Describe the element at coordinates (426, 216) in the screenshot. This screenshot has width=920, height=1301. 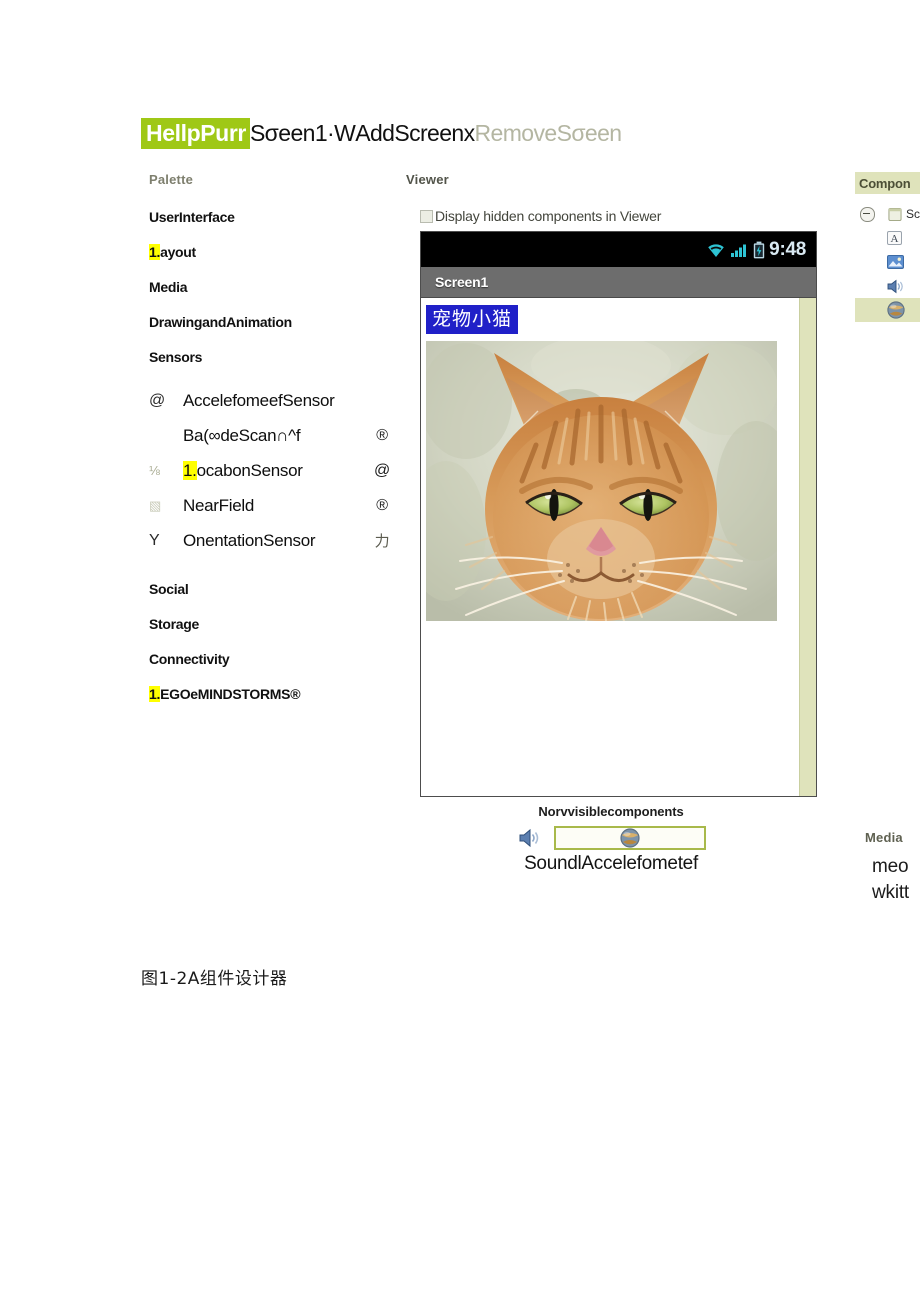
I see `display-hidden-components-checkbox` at that location.